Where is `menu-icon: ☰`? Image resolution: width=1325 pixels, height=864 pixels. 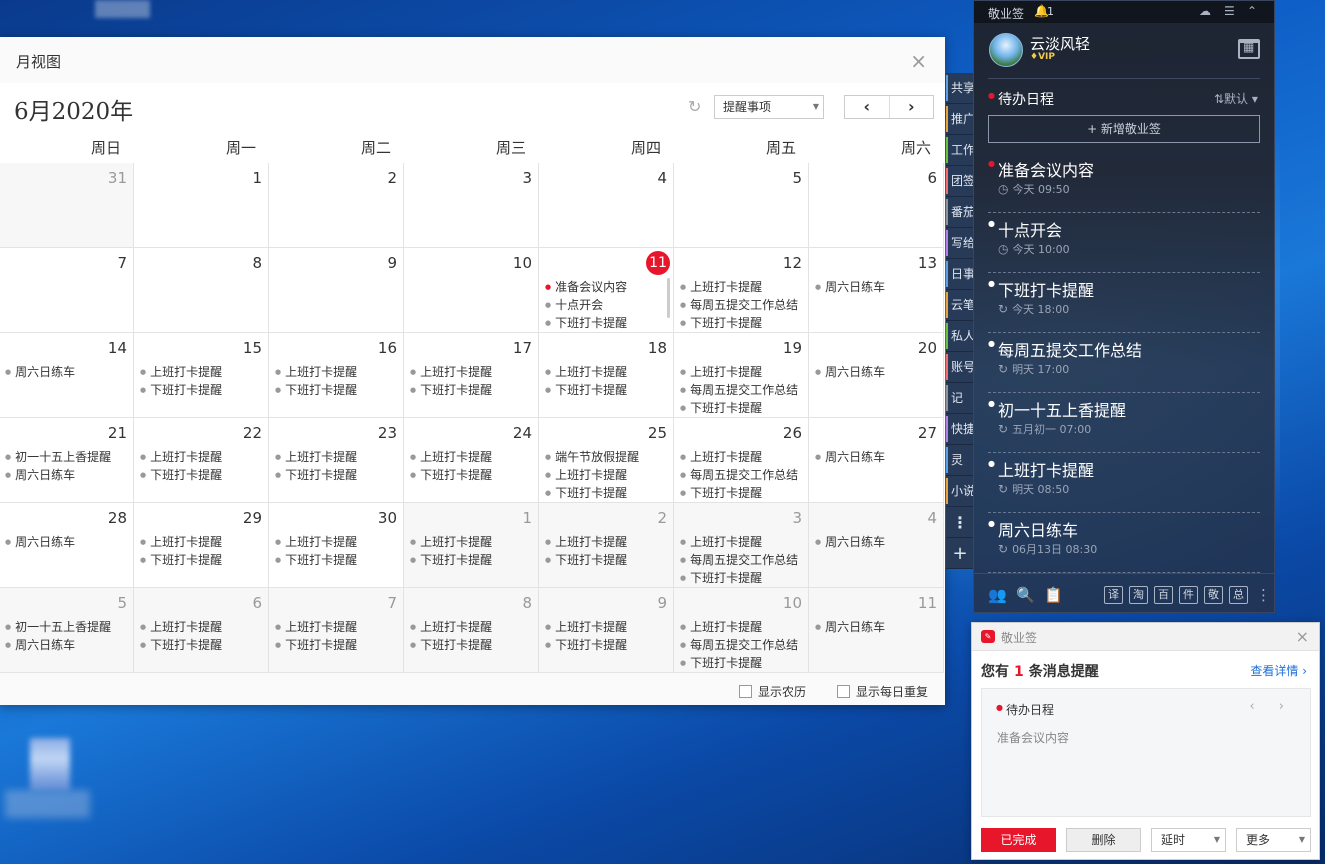 menu-icon: ☰ is located at coordinates (1229, 11).